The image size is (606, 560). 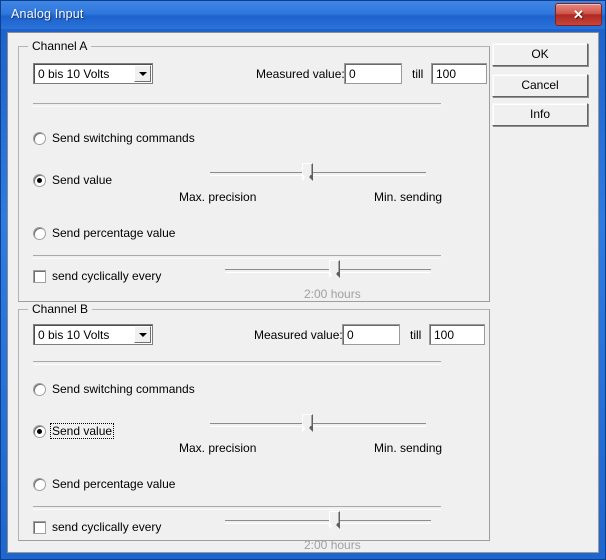 I want to click on channel-b-mode-percentage-value: Send percentage value, so click(x=133, y=485).